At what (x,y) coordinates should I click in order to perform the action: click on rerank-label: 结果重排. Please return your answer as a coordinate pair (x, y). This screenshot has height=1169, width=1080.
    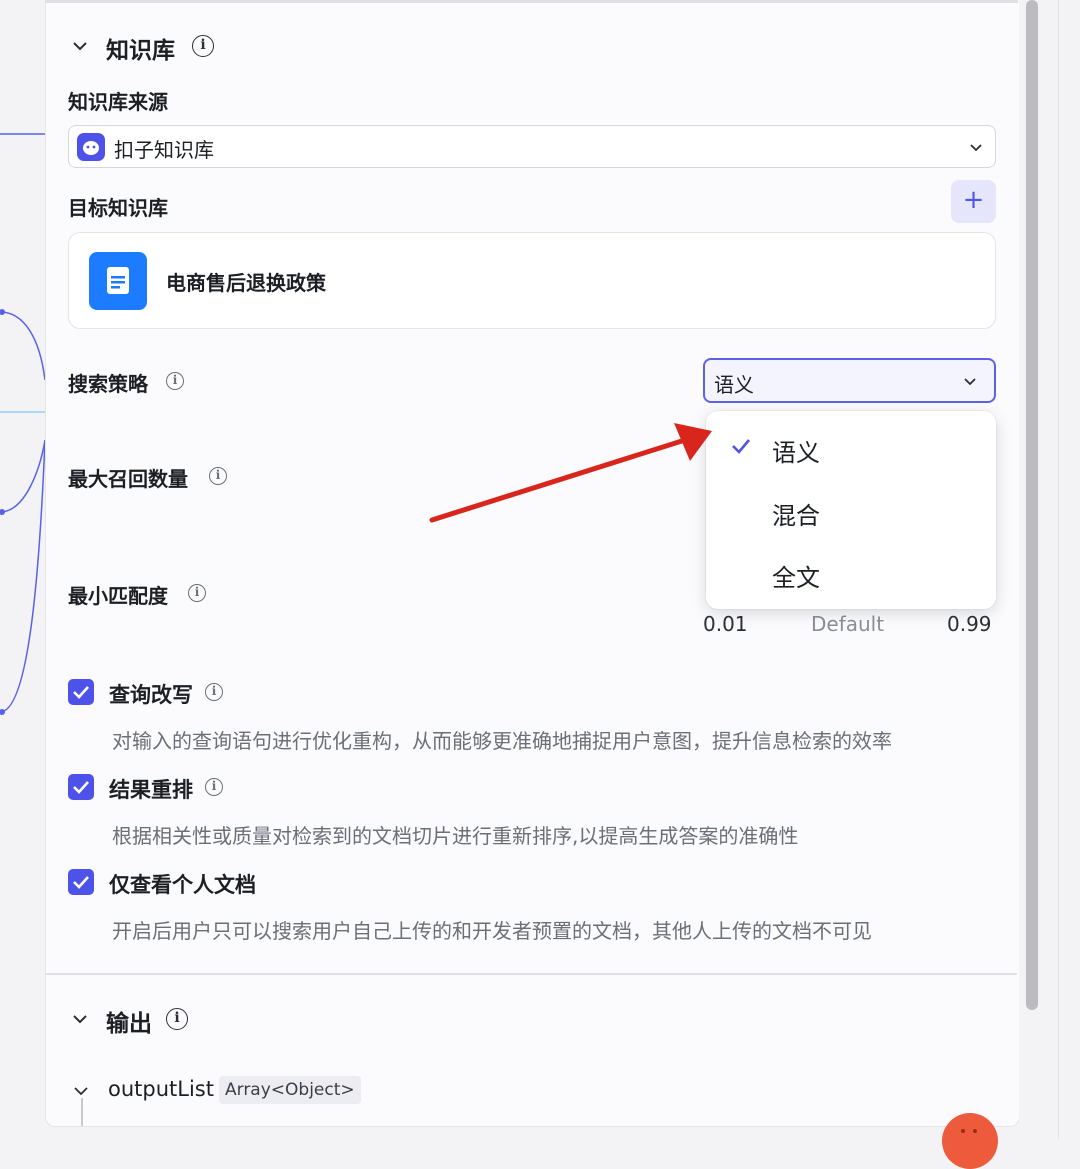
    Looking at the image, I should click on (151, 790).